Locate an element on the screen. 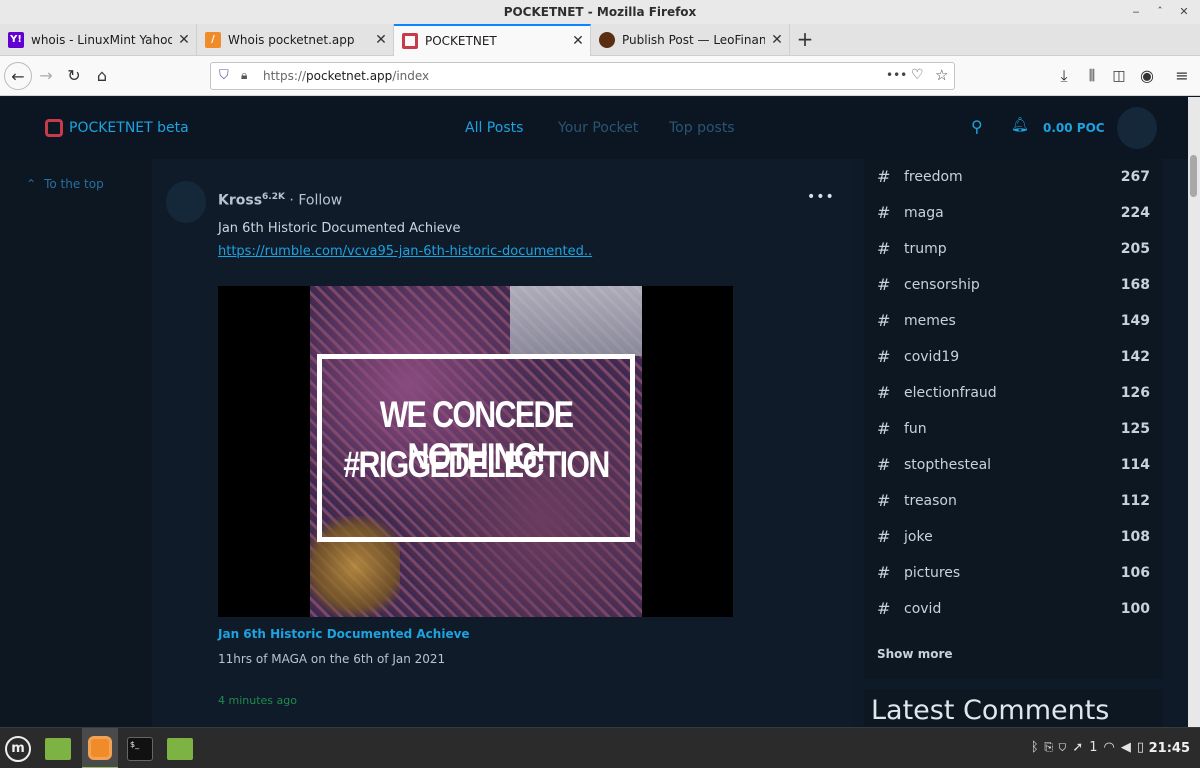  to-the-top-link: ⌃ To the top is located at coordinates (65, 184).